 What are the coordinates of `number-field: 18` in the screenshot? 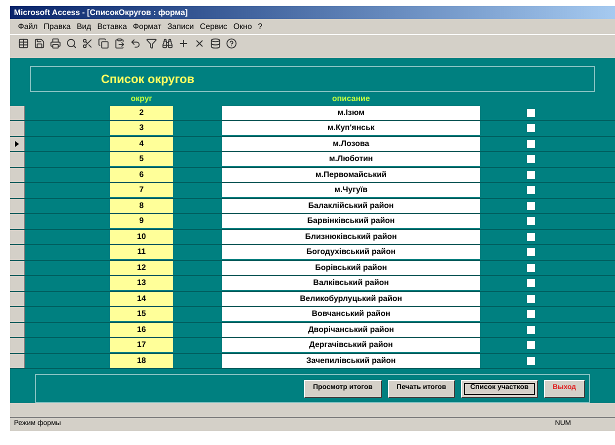 It's located at (141, 361).